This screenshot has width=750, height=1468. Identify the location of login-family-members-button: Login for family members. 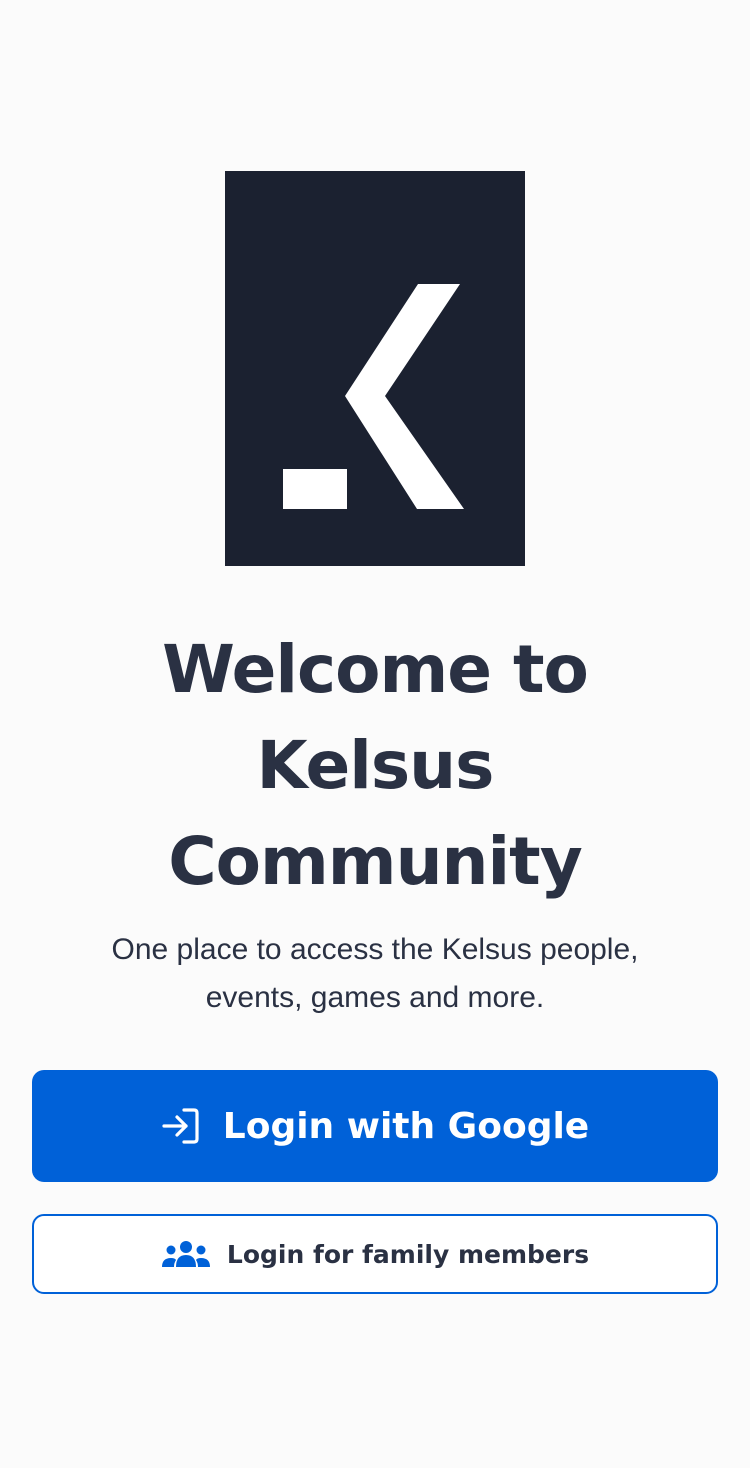
(375, 1254).